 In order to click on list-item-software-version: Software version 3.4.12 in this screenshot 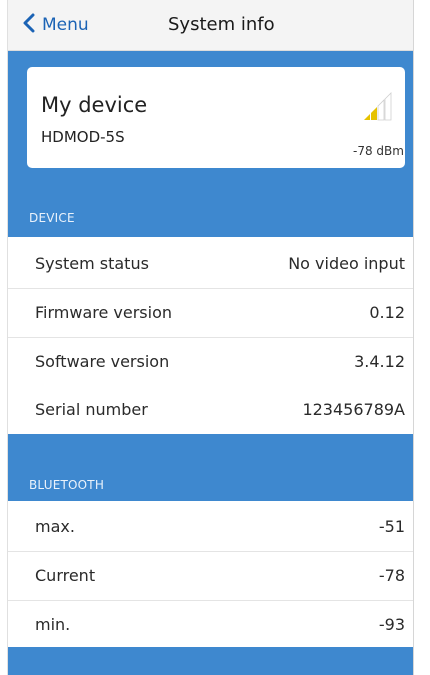, I will do `click(211, 362)`.